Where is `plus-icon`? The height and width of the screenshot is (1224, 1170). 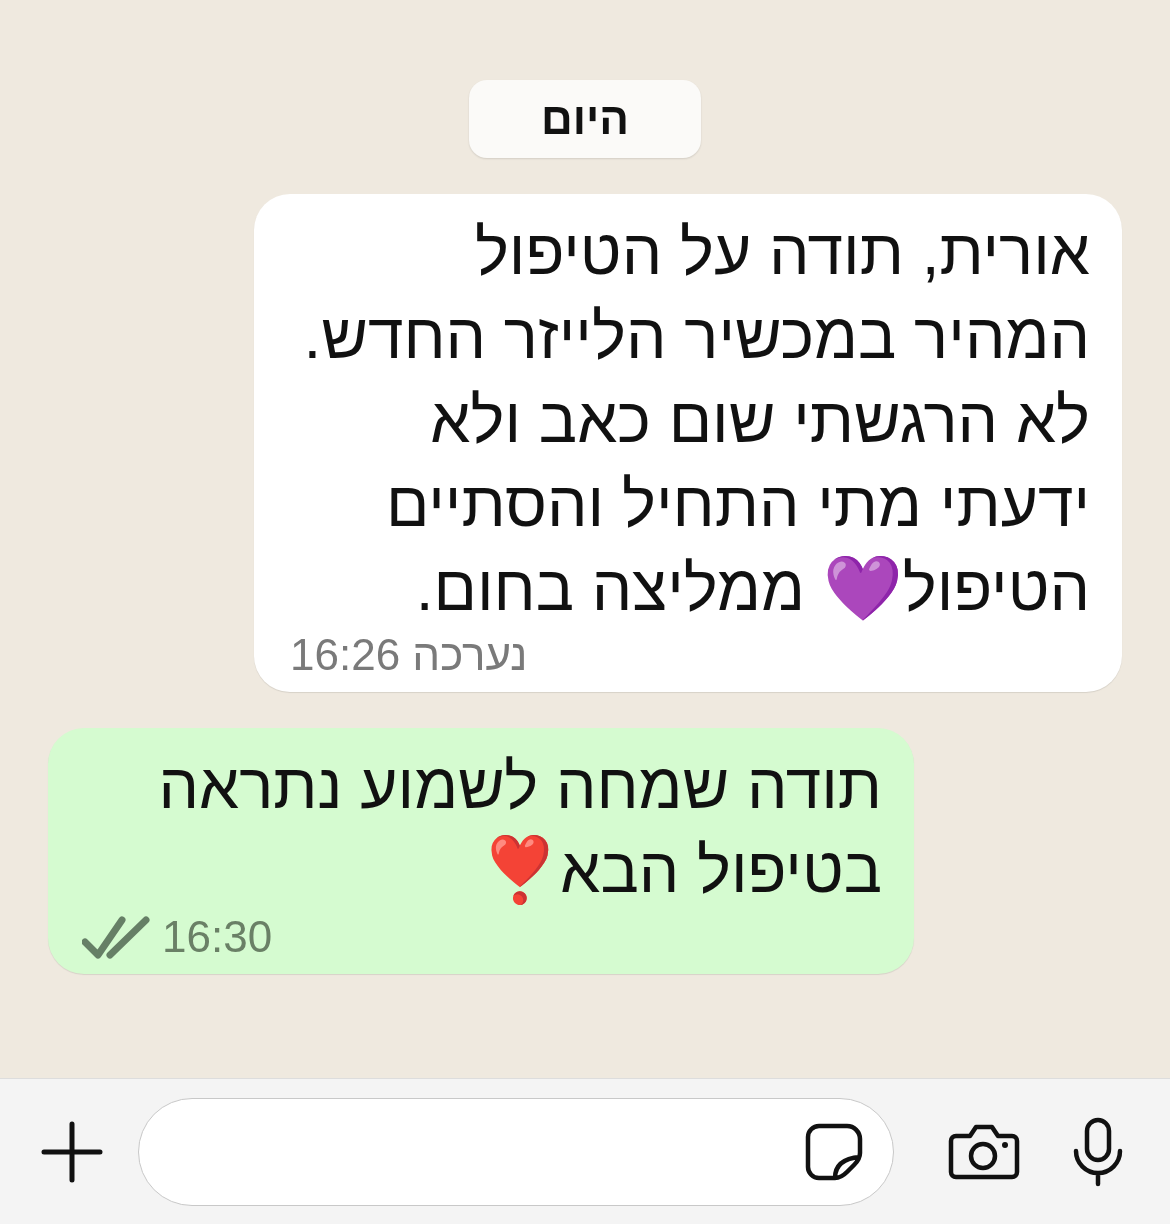
plus-icon is located at coordinates (72, 1151).